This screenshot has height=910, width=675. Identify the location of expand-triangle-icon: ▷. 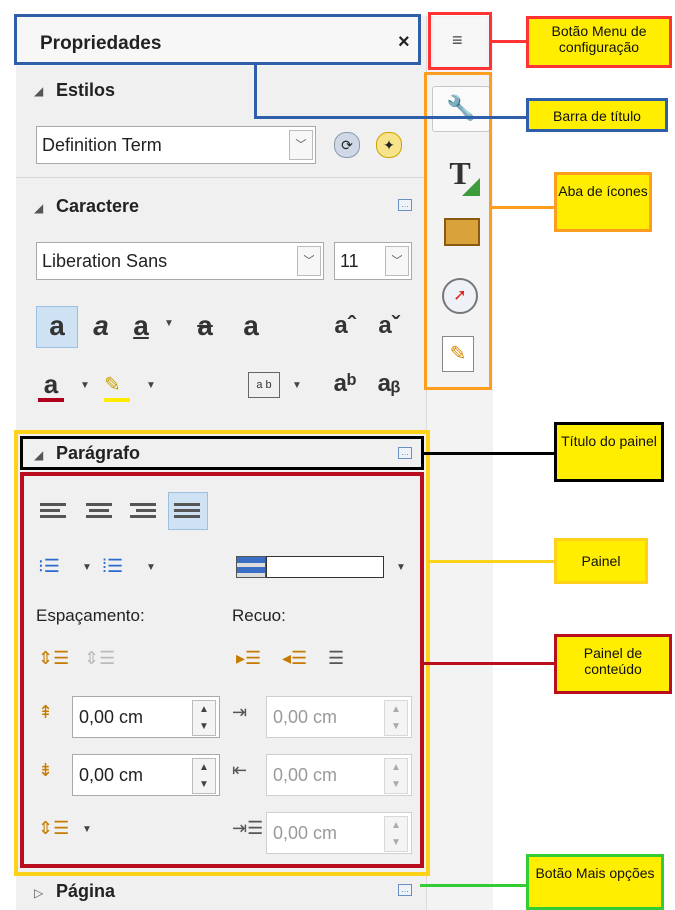
(38, 893).